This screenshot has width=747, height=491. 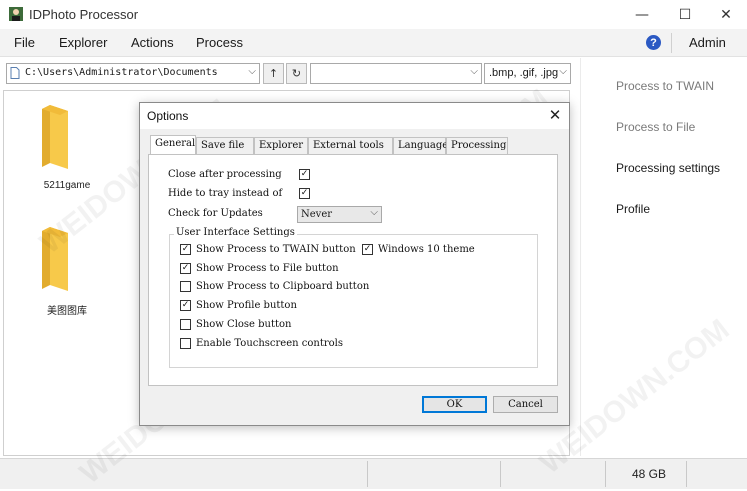 I want to click on process-to-twain-button: Process to TWAIN, so click(x=665, y=86).